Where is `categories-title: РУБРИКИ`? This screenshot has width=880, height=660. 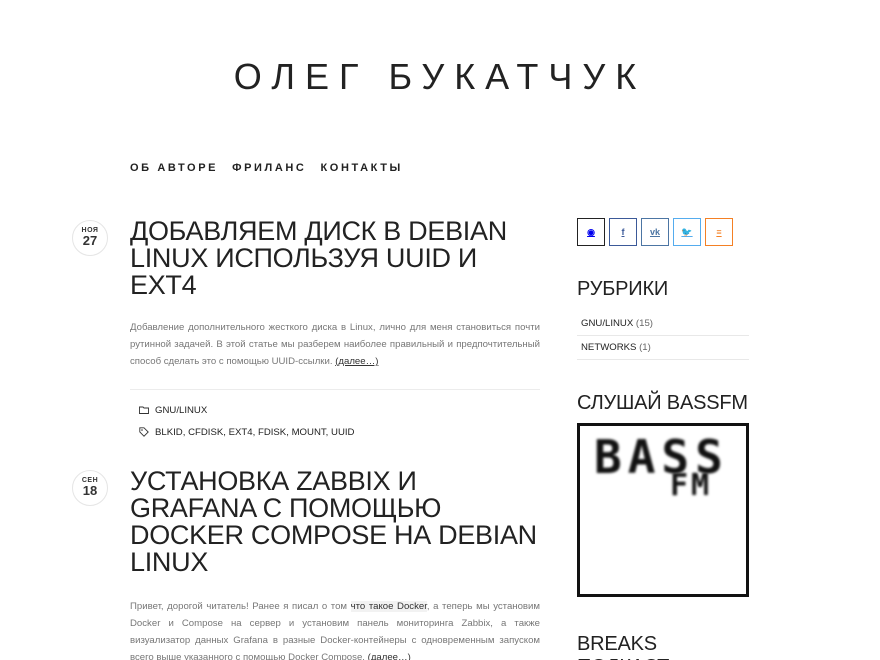 categories-title: РУБРИКИ is located at coordinates (623, 289).